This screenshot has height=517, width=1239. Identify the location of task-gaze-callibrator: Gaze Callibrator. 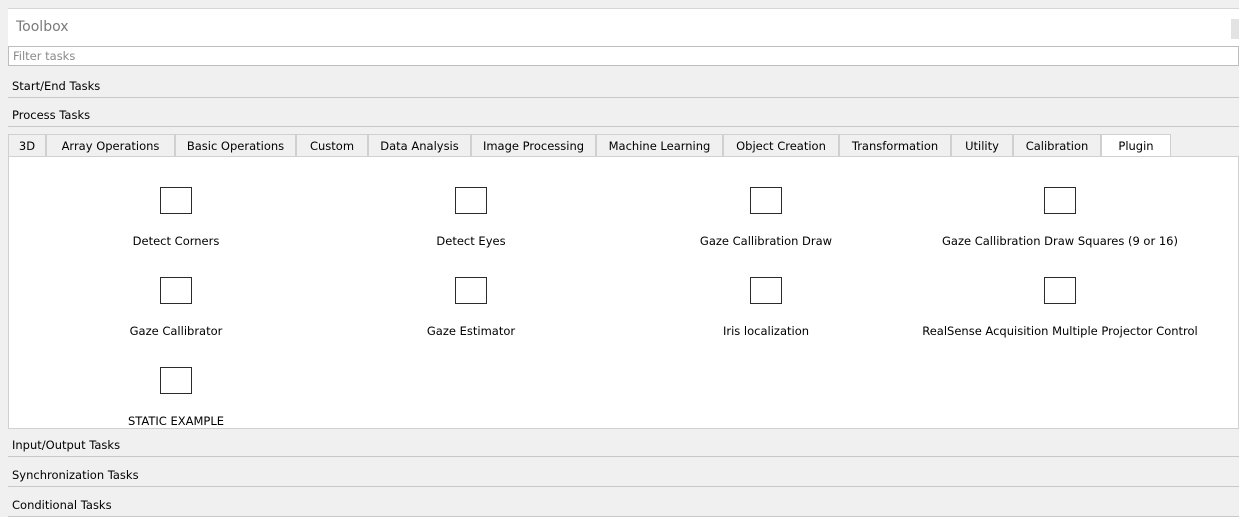
(176, 313).